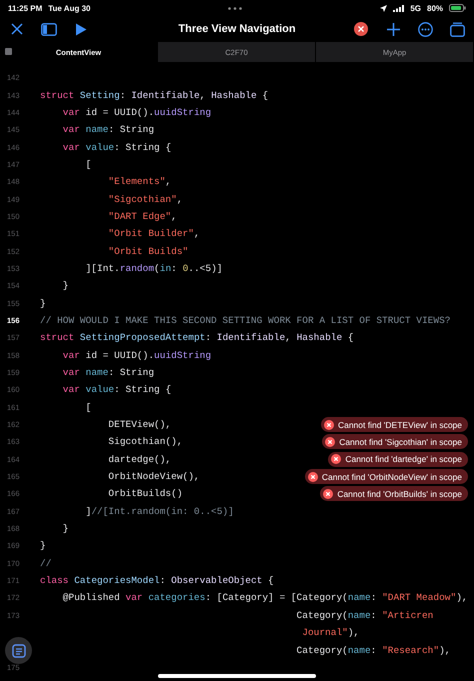  Describe the element at coordinates (139, 182) in the screenshot. I see `code-line: "Elements",` at that location.